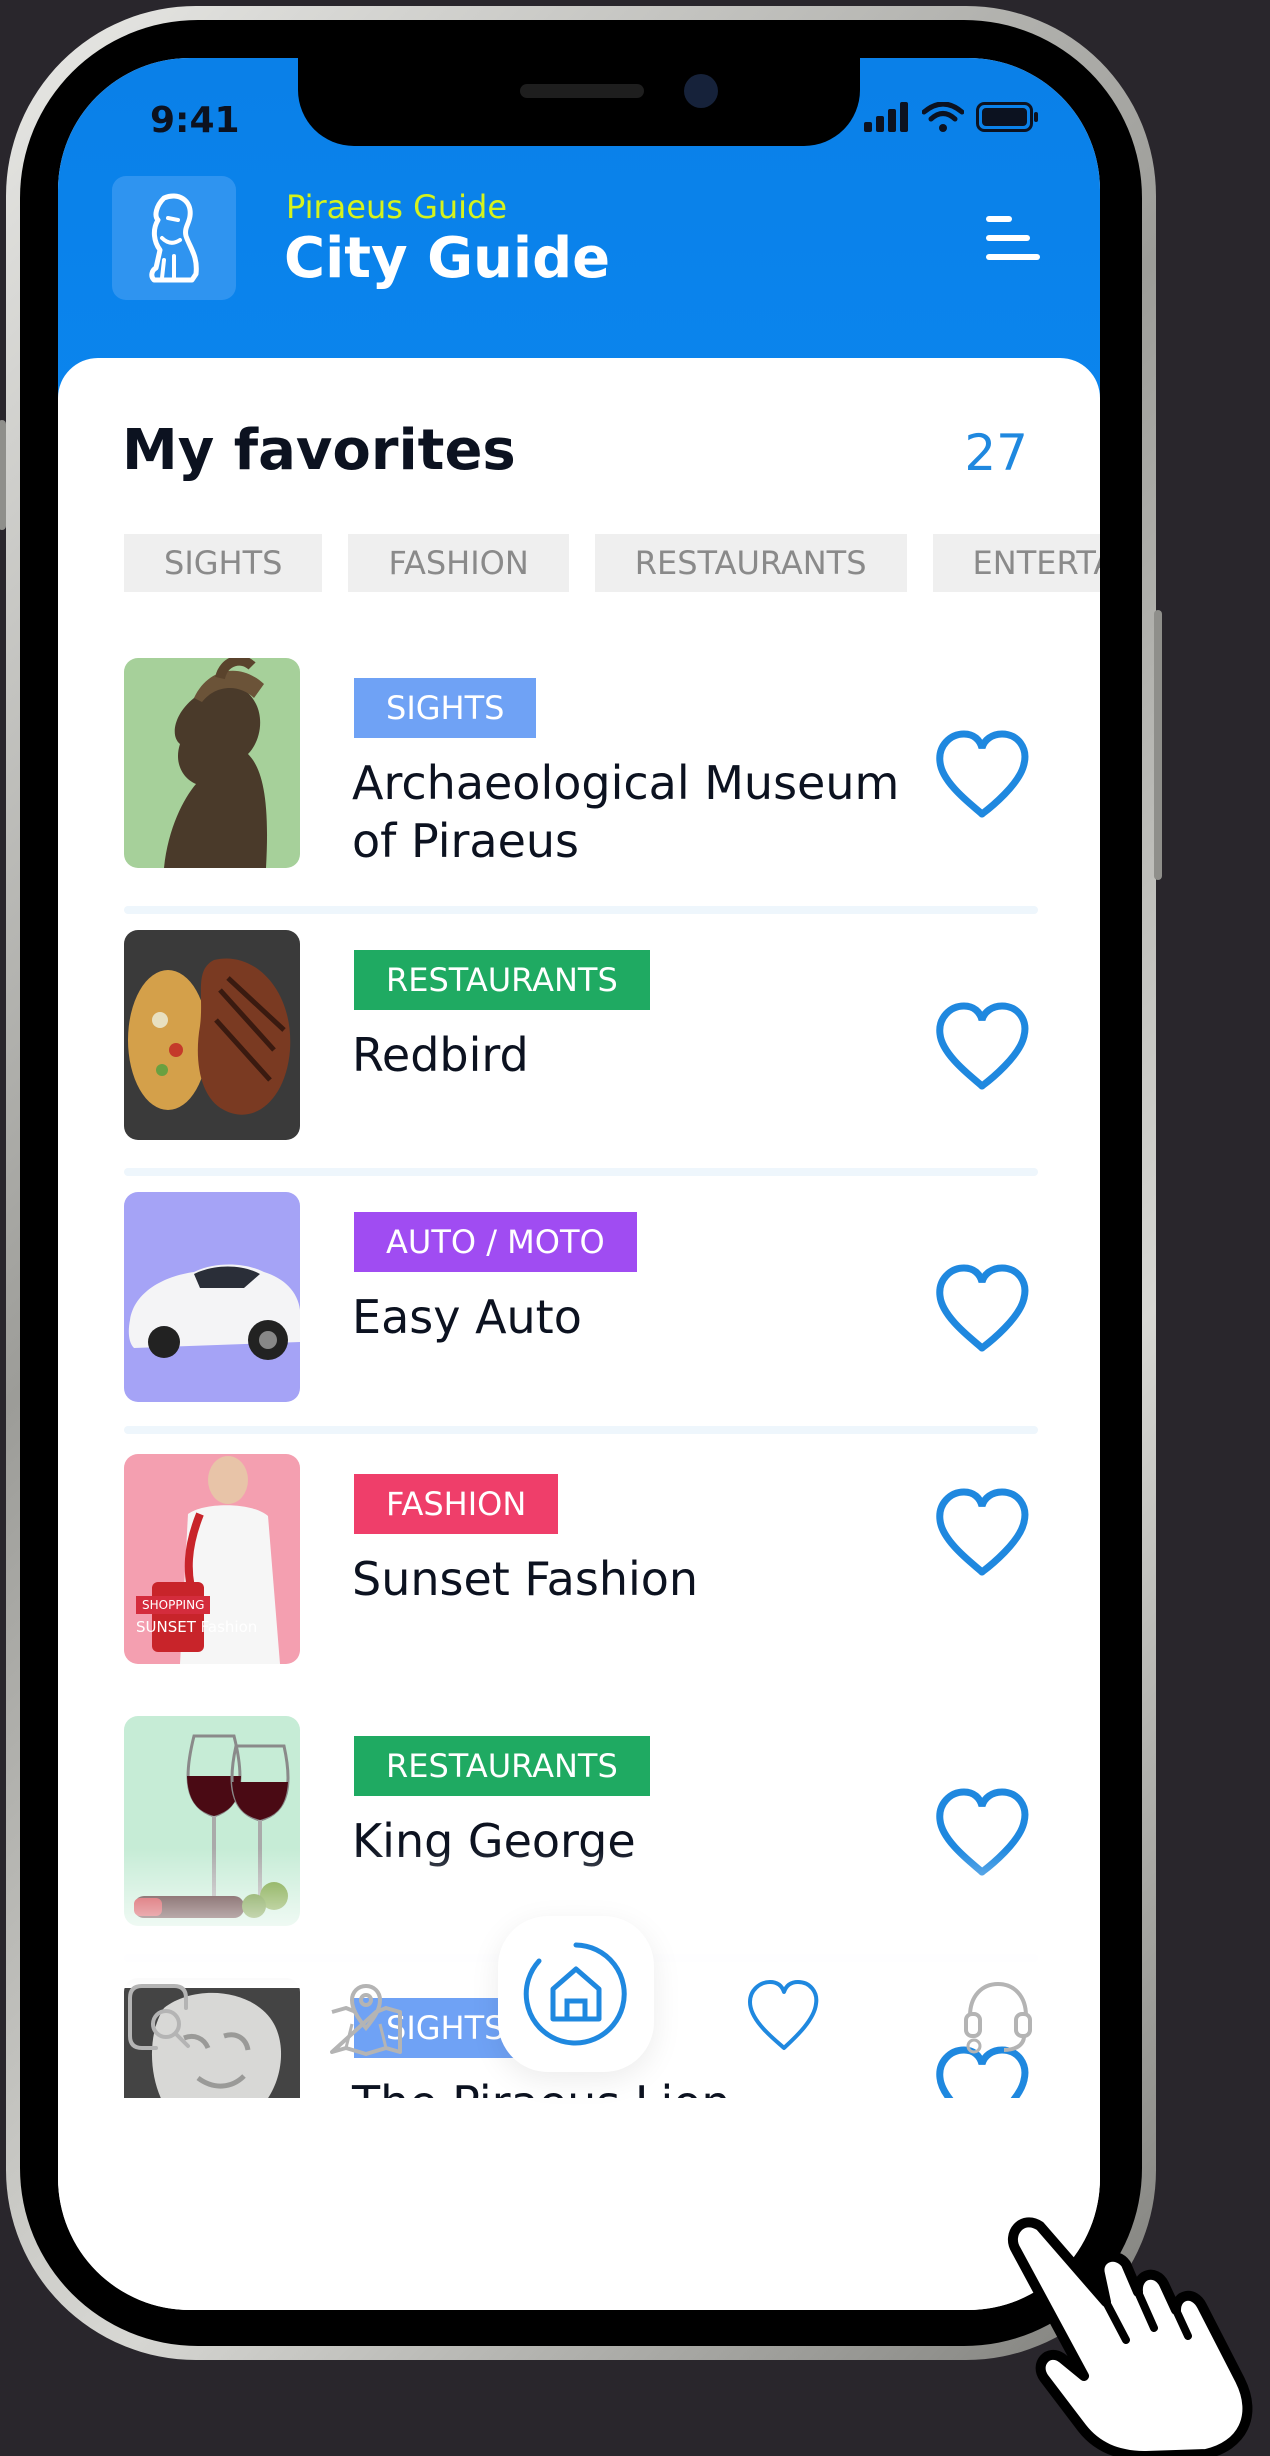  What do you see at coordinates (197, 1627) in the screenshot?
I see `thumb-caption: SUNSET Fashion` at bounding box center [197, 1627].